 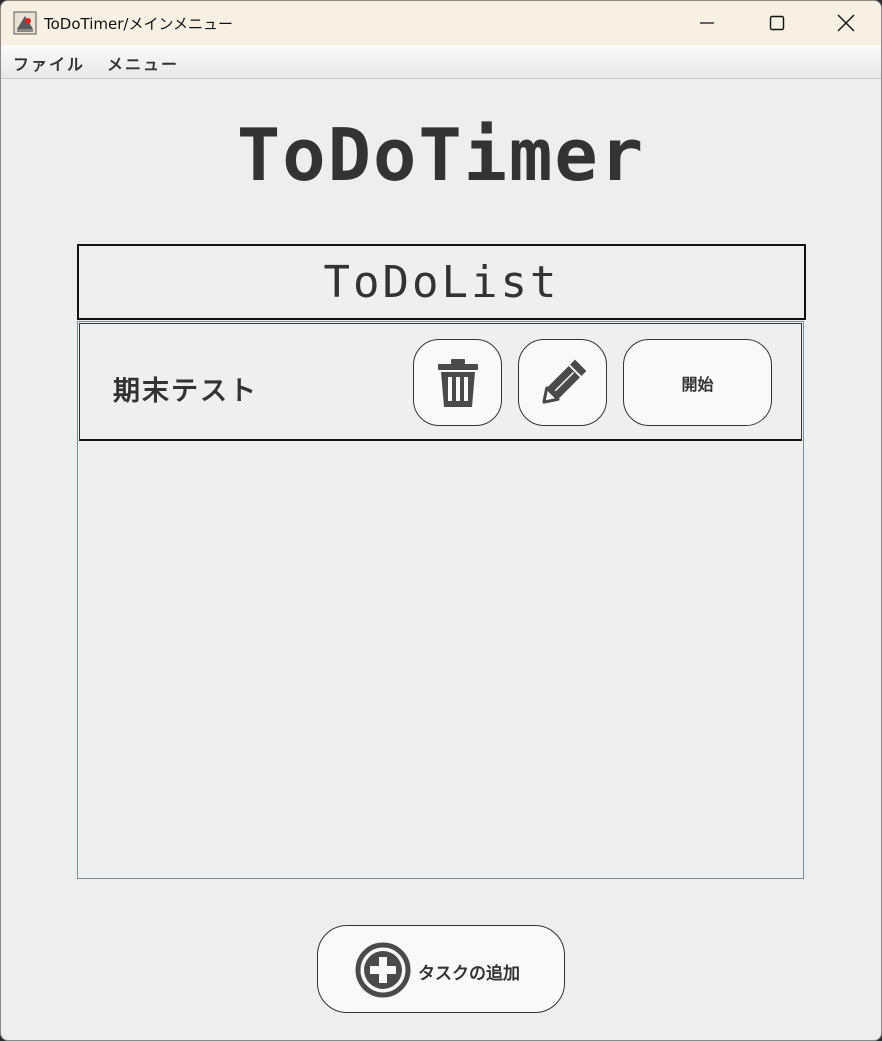 I want to click on close-button, so click(x=846, y=23).